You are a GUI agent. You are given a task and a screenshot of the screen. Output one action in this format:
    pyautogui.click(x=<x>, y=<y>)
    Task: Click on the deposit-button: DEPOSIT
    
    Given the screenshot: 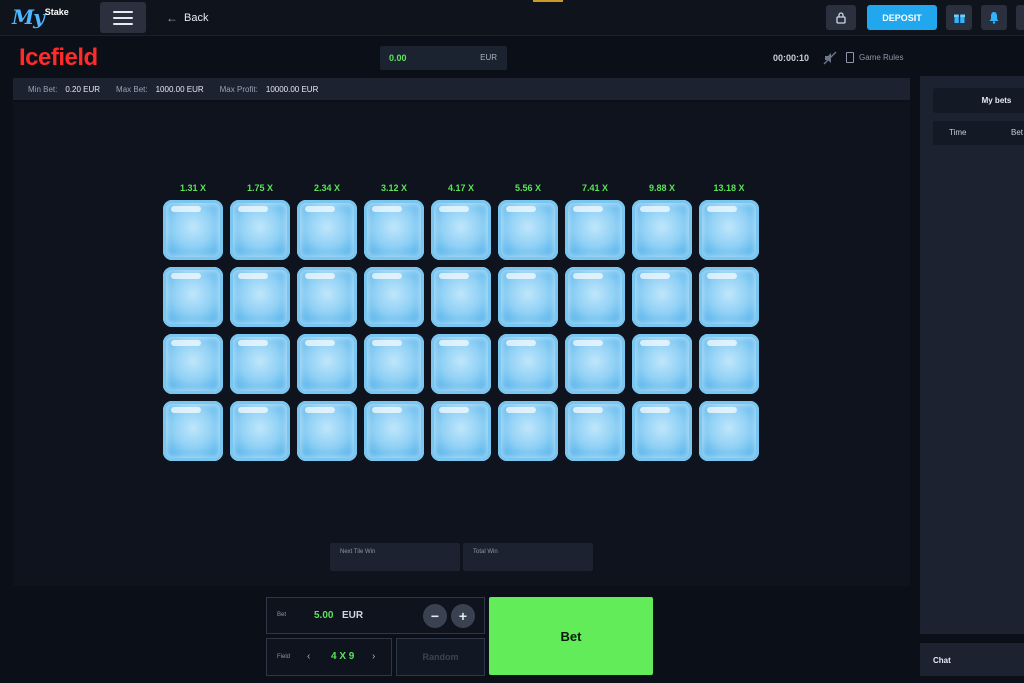 What is the action you would take?
    pyautogui.click(x=902, y=17)
    